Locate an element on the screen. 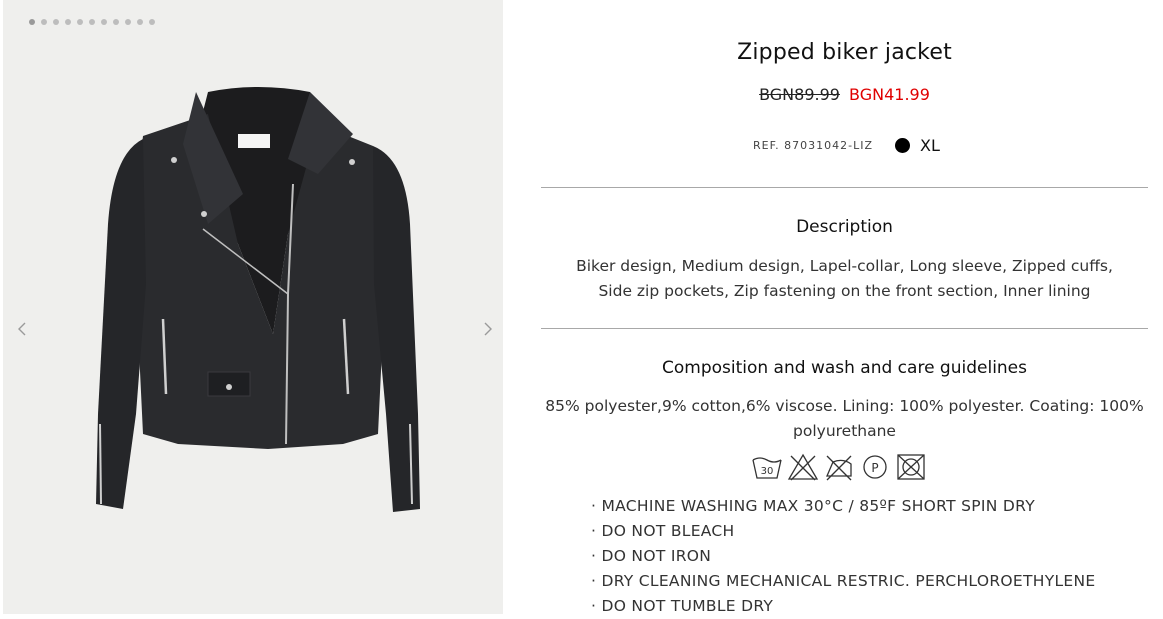 Image resolution: width=1163 pixels, height=619 pixels. care-instruction: DO NOT BLEACH is located at coordinates (843, 531).